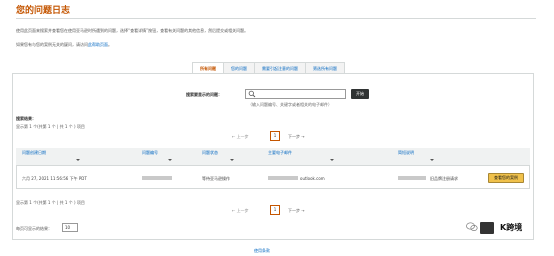 This screenshot has height=256, width=554. What do you see at coordinates (34, 152) in the screenshot?
I see `col-header-created: 问题创建日期` at bounding box center [34, 152].